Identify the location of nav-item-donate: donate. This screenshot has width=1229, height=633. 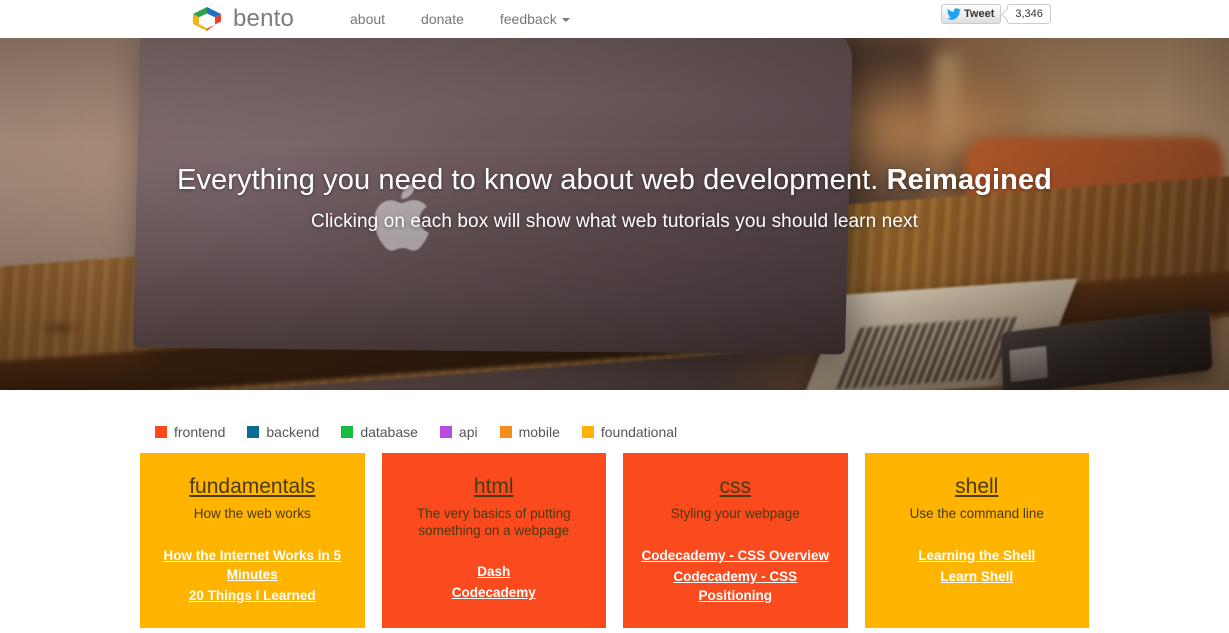
(442, 19).